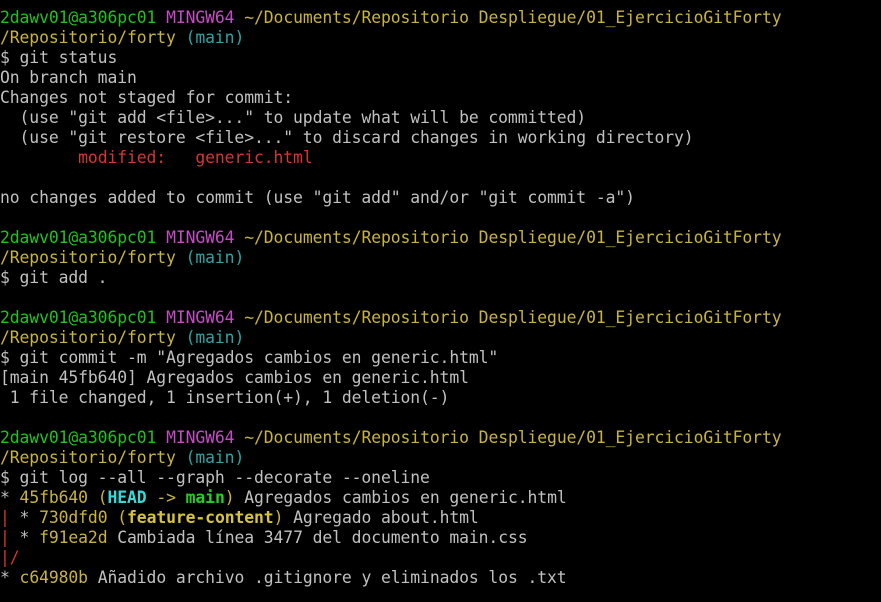  Describe the element at coordinates (440, 558) in the screenshot. I see `log-line: |/` at that location.